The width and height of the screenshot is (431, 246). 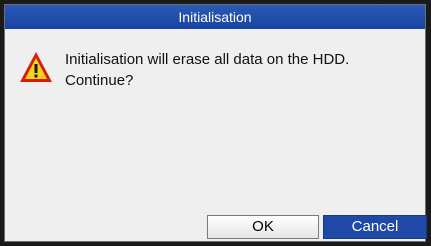 I want to click on cancel-button: Cancel, so click(x=375, y=227).